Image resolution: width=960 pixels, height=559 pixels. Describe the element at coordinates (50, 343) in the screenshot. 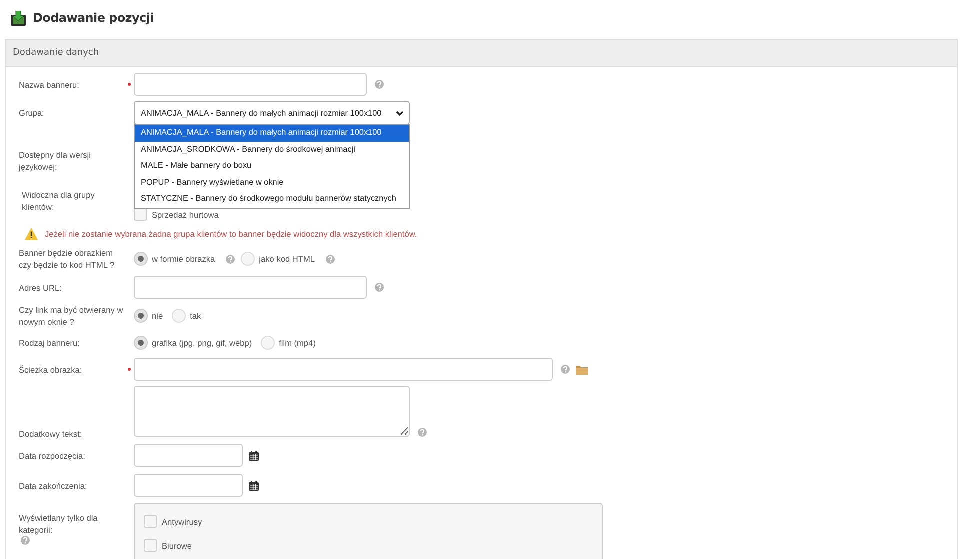

I see `field-label: Rodzaj banneru:` at that location.